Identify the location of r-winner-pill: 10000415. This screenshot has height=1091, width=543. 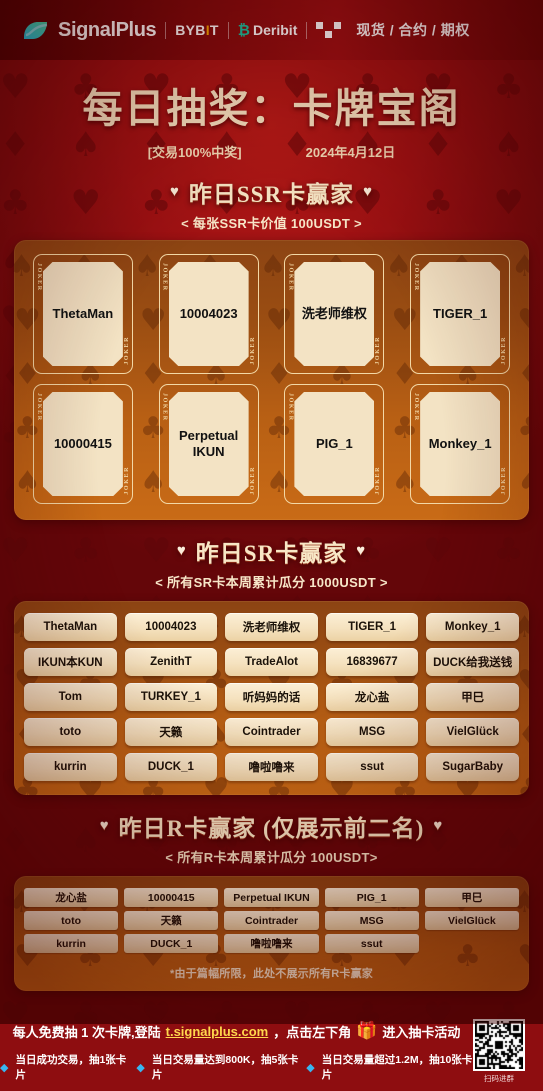
(171, 897).